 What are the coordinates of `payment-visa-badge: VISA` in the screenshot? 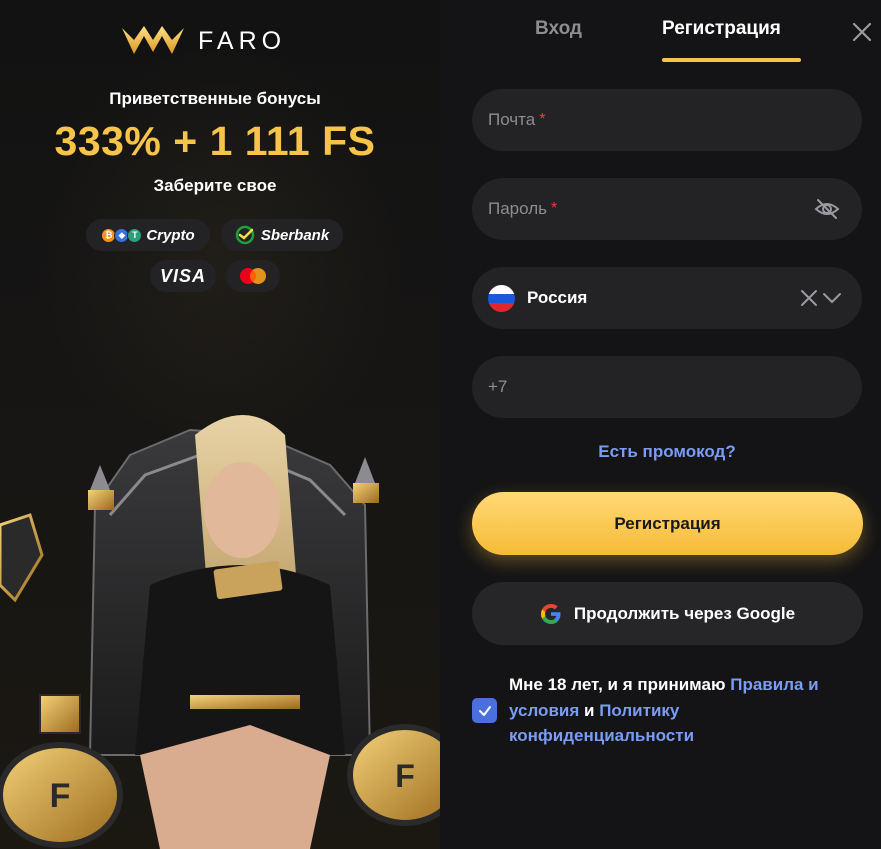 It's located at (183, 276).